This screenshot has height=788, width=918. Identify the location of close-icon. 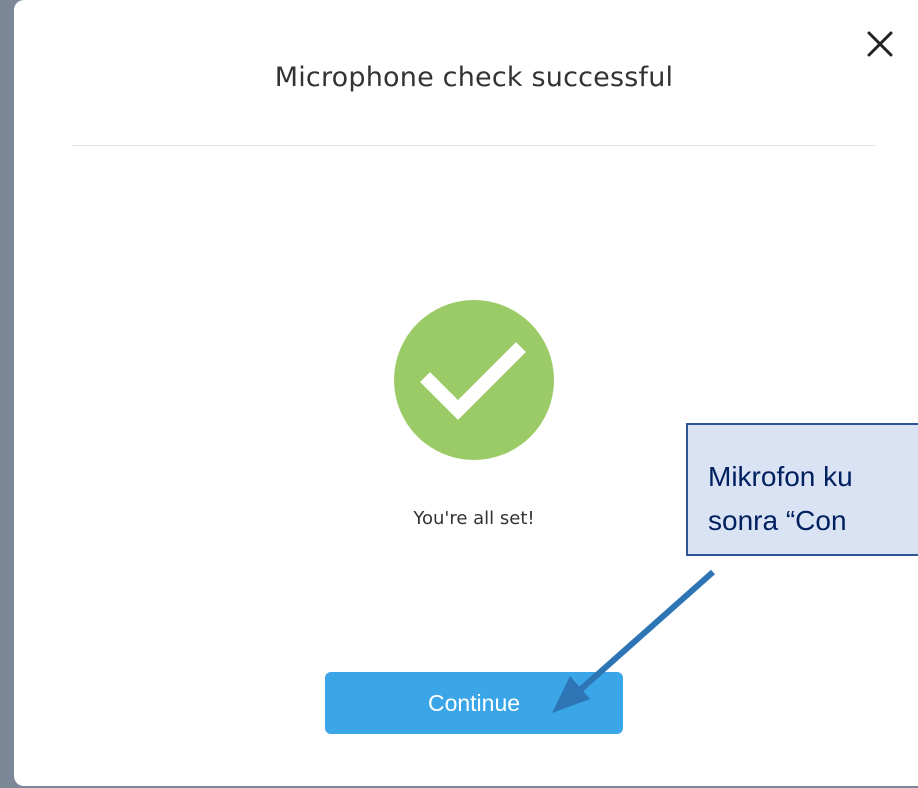
(880, 44).